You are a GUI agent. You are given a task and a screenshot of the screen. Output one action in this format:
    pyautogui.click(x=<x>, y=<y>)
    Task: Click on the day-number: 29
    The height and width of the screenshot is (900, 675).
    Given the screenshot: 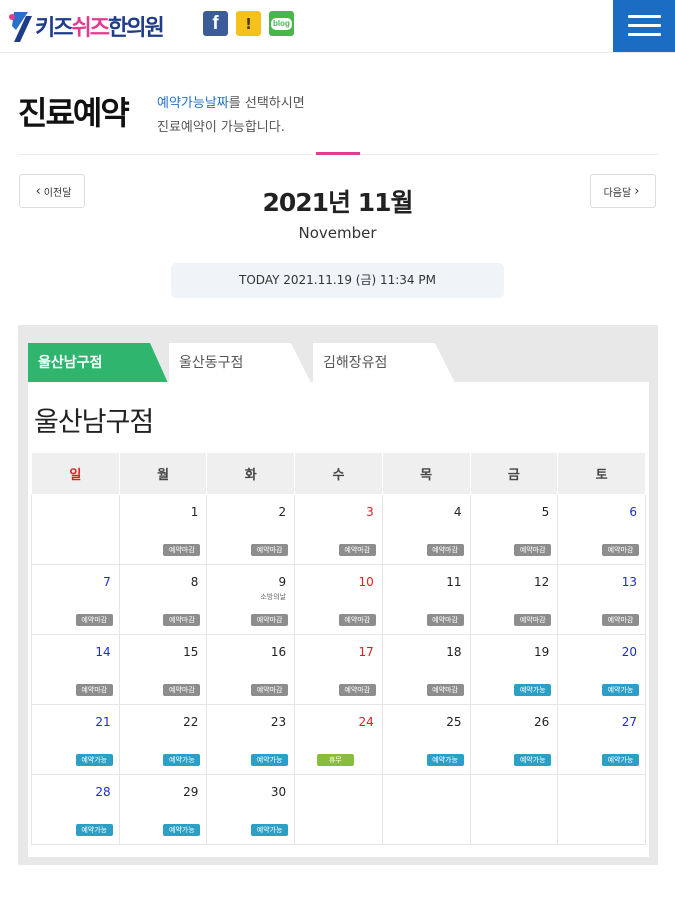 What is the action you would take?
    pyautogui.click(x=191, y=792)
    